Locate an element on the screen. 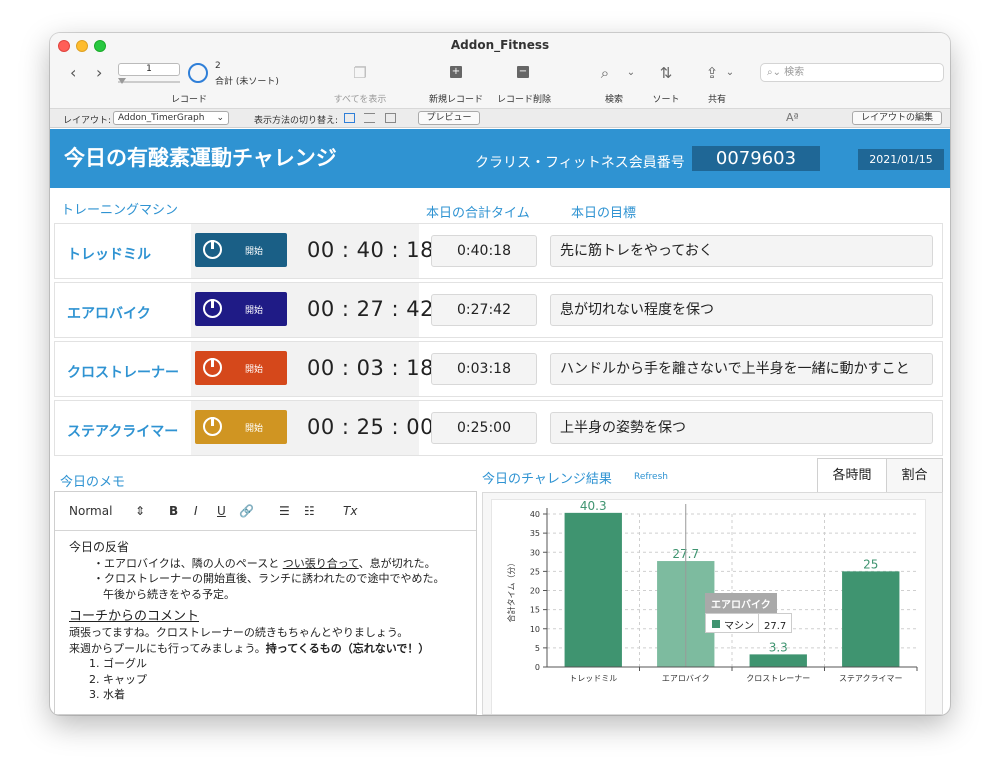  text-format-icon: Aª is located at coordinates (792, 117).